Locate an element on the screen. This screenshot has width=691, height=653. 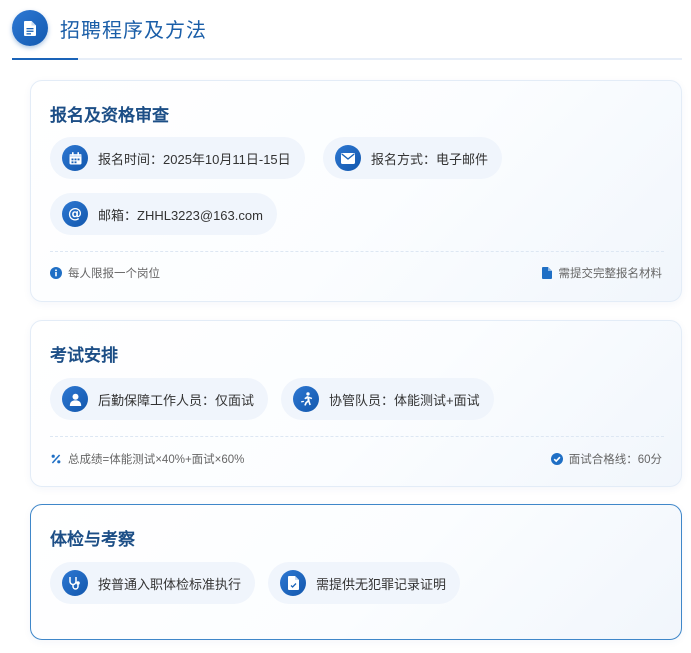
file-icon is located at coordinates (547, 273).